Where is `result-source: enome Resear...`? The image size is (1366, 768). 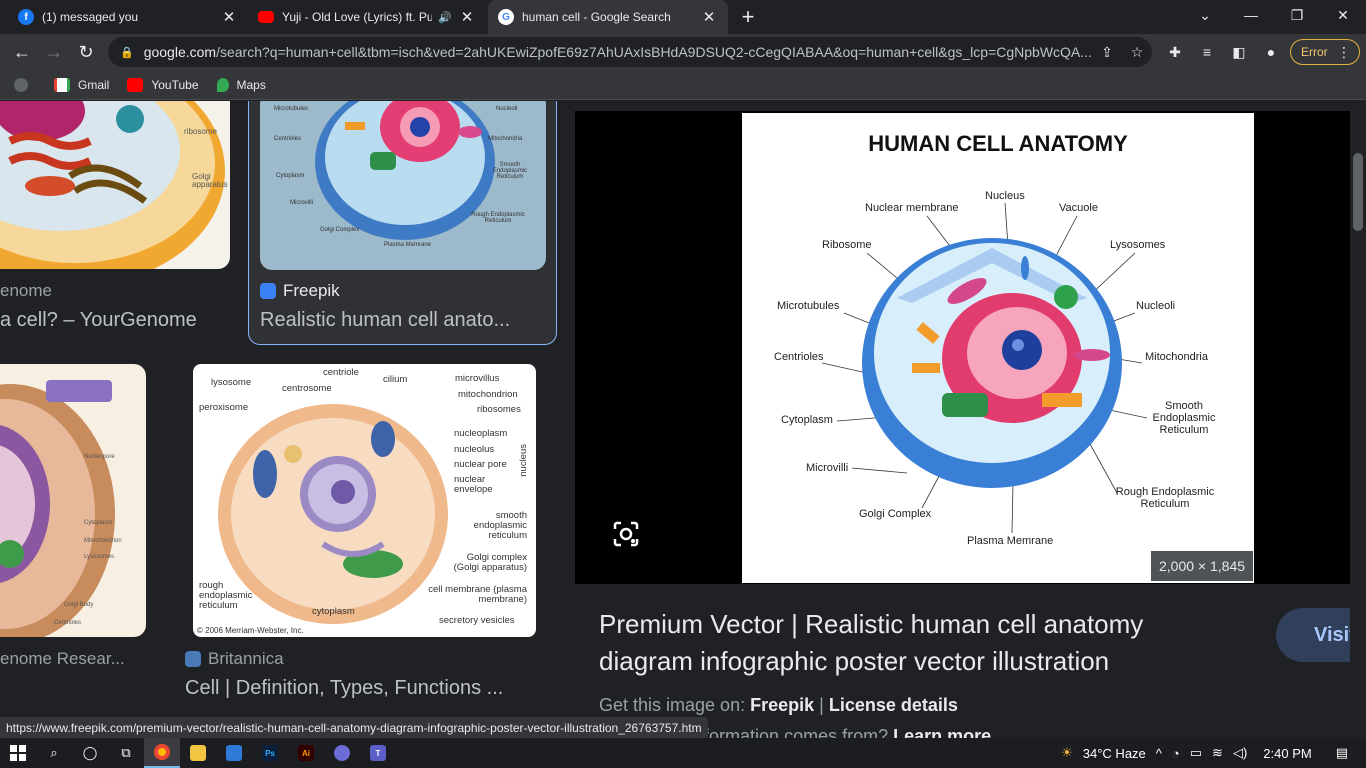
result-source: enome Resear... is located at coordinates (62, 659).